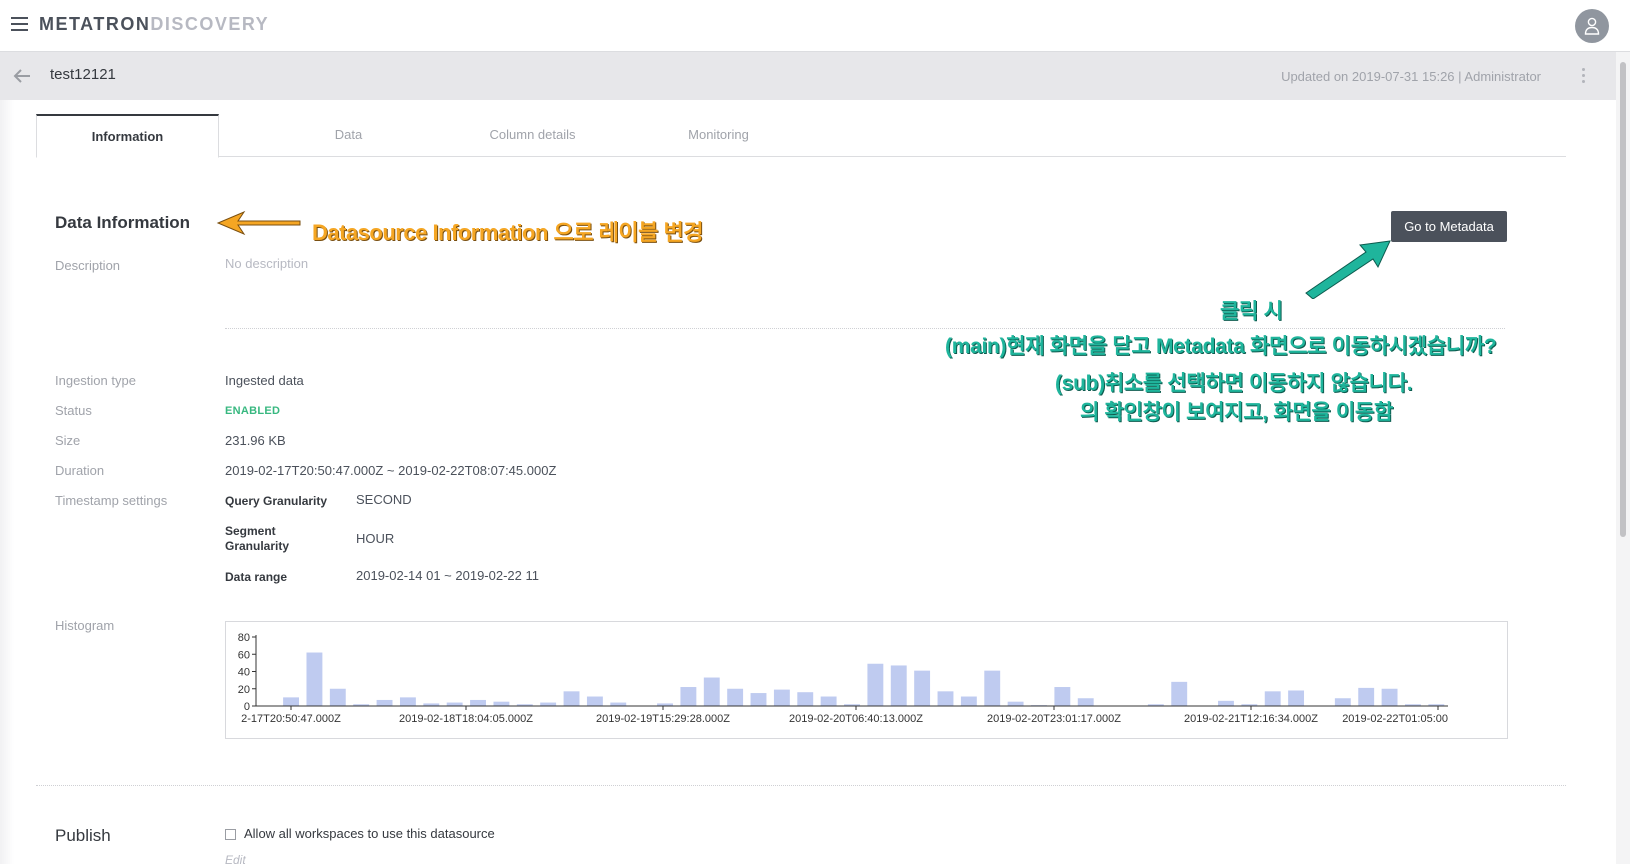 This screenshot has height=864, width=1630. What do you see at coordinates (1054, 719) in the screenshot?
I see `x-tick-label: 2019-02-20T23:01:17.000Z` at bounding box center [1054, 719].